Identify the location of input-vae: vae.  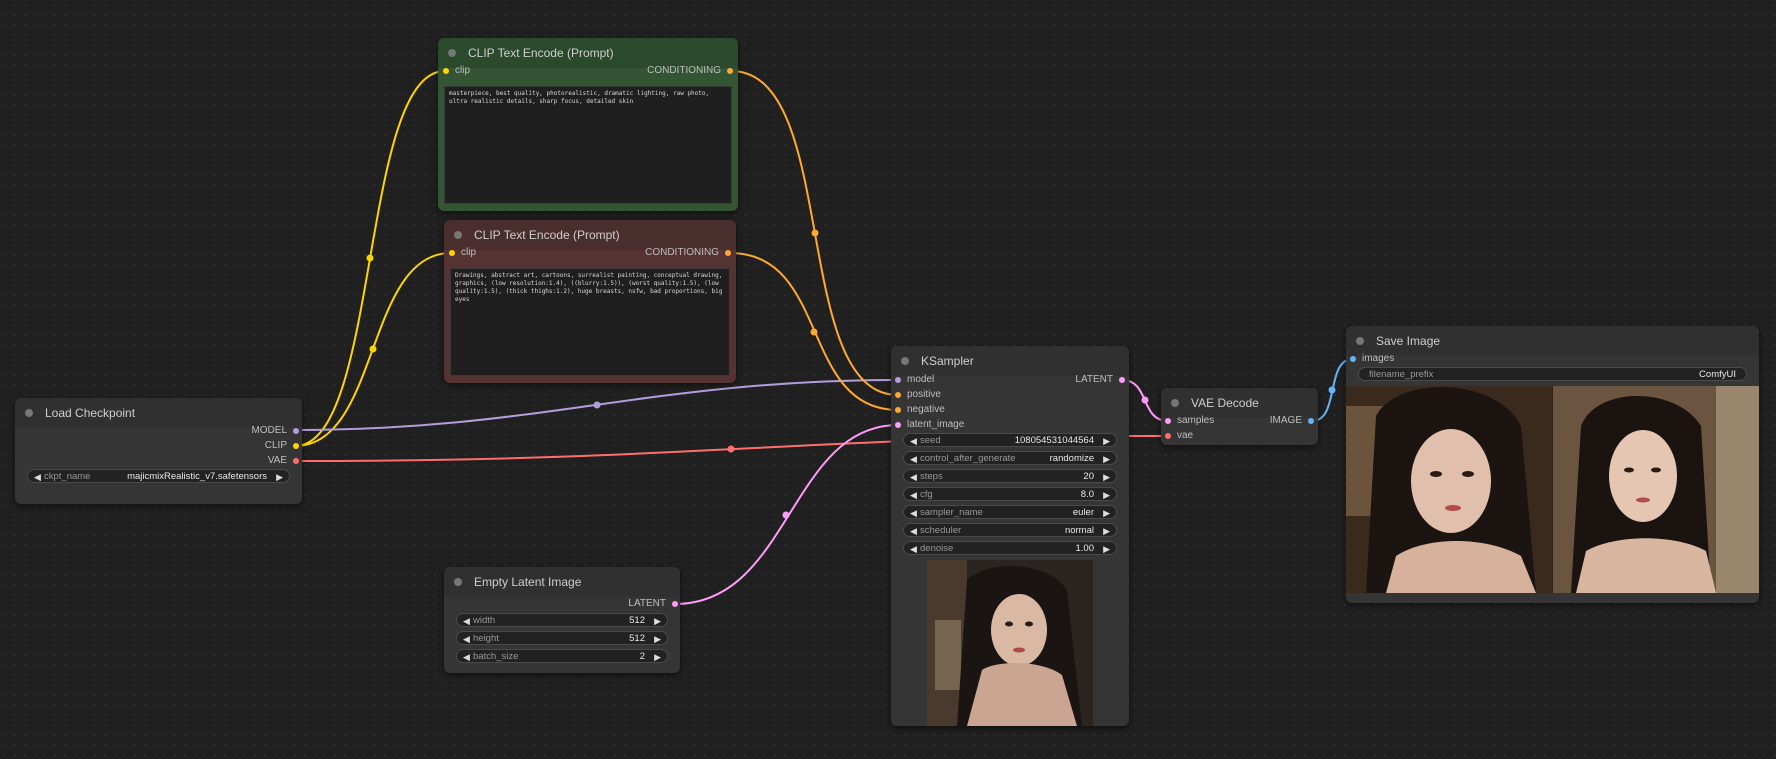
(1179, 436).